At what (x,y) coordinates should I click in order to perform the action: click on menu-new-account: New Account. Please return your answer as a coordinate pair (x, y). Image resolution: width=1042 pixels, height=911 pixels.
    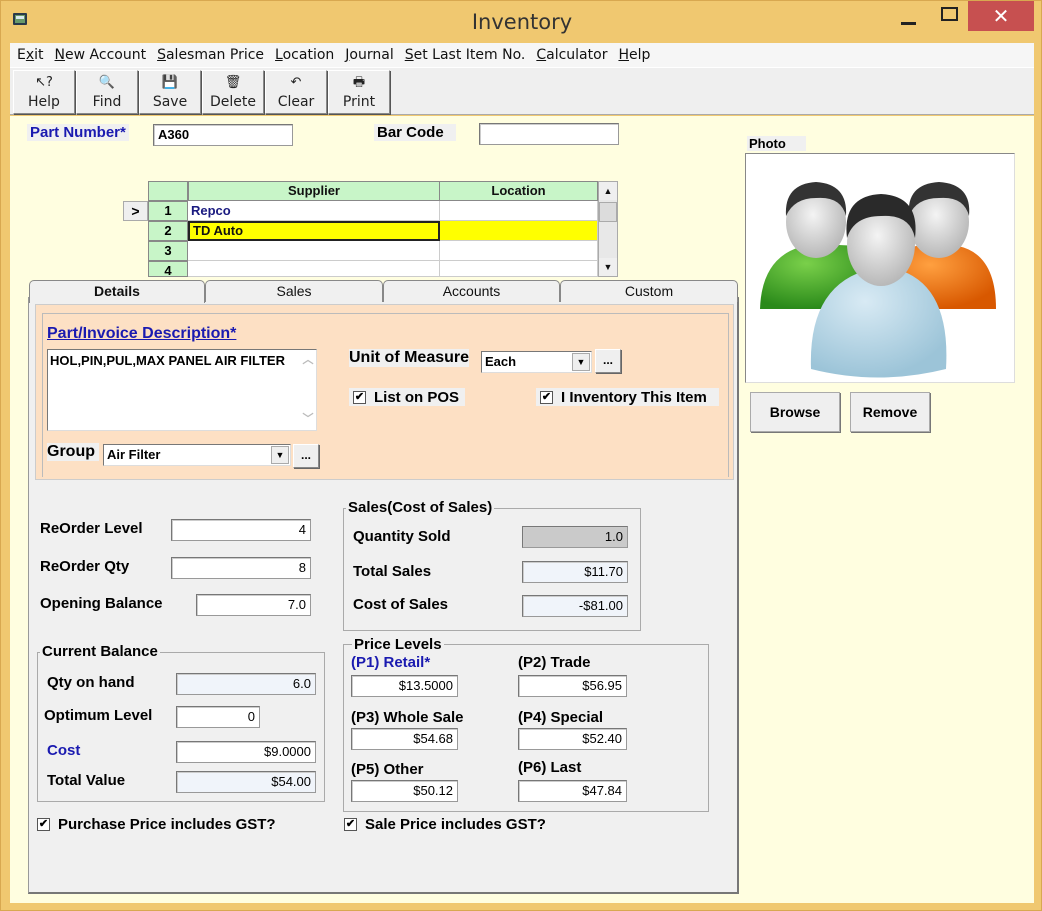
    Looking at the image, I should click on (101, 55).